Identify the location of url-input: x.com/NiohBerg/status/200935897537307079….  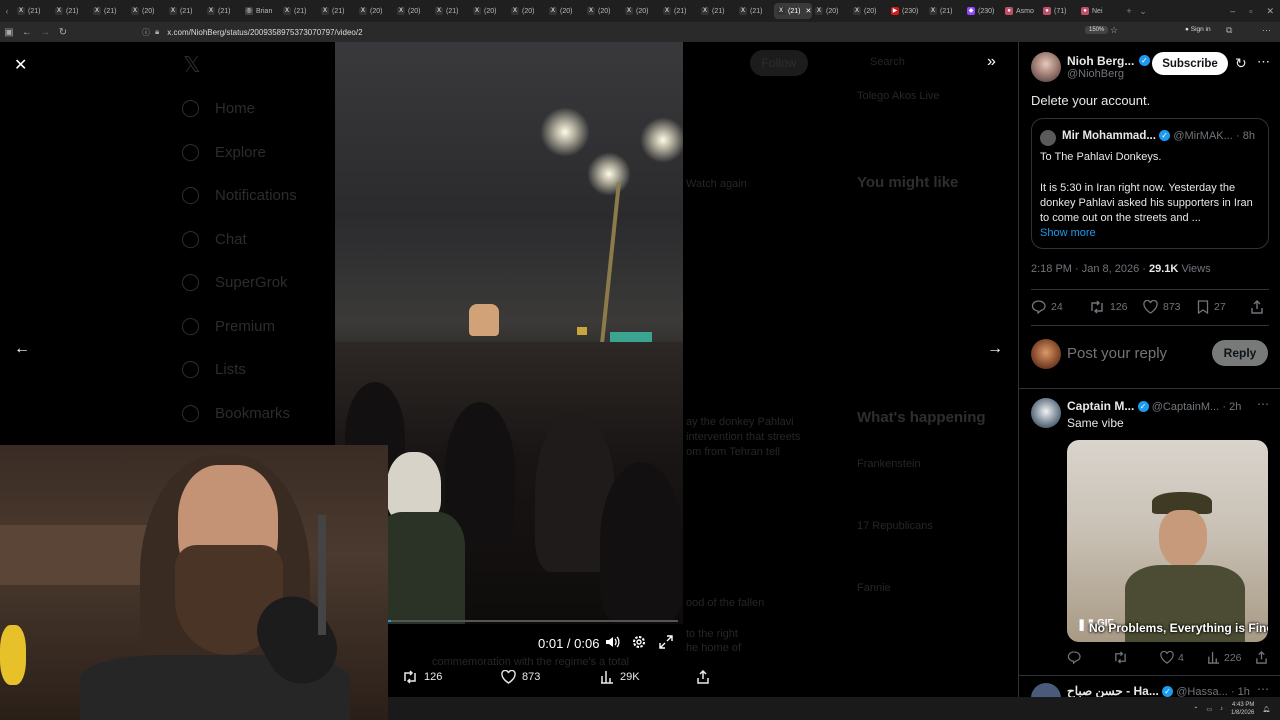
(264, 32).